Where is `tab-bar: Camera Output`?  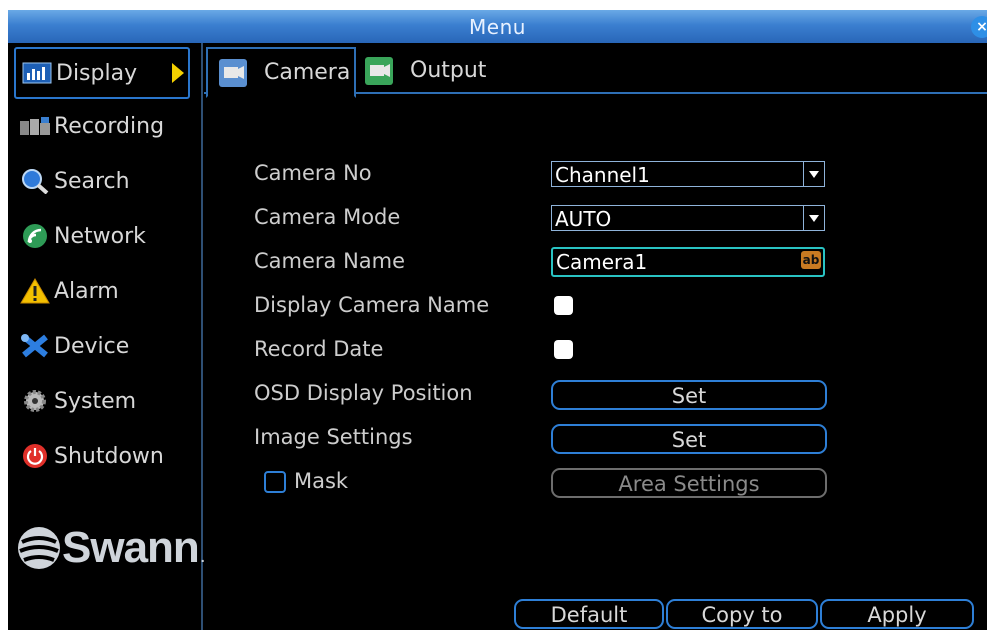 tab-bar: Camera Output is located at coordinates (595, 70).